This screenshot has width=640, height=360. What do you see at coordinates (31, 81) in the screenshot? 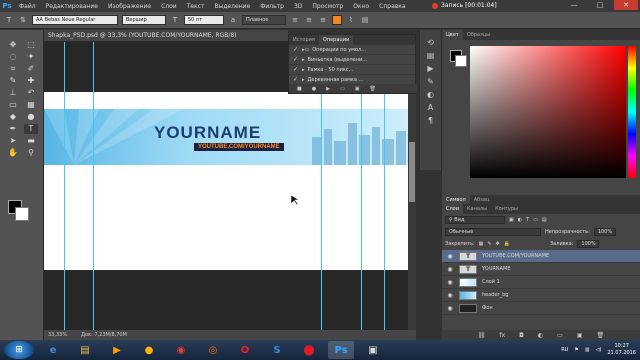
I see `healing-brush-icon: ✚` at bounding box center [31, 81].